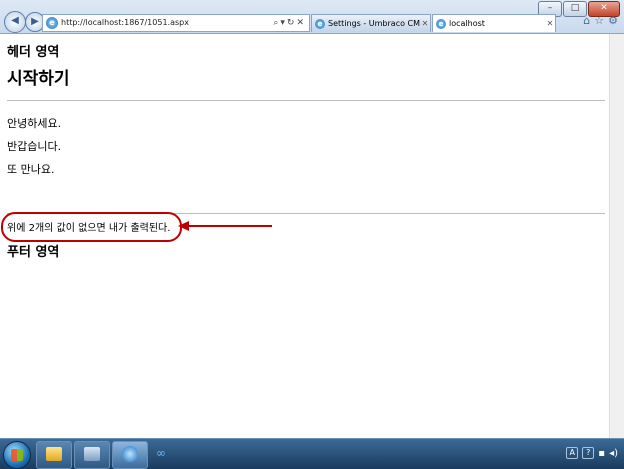 The image size is (624, 469). I want to click on favorites-star-icon: ☆, so click(599, 20).